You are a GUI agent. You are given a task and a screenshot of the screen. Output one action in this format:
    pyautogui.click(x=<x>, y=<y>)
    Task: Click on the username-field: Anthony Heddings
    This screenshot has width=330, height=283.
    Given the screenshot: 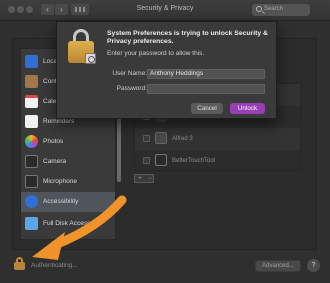 What is the action you would take?
    pyautogui.click(x=206, y=74)
    